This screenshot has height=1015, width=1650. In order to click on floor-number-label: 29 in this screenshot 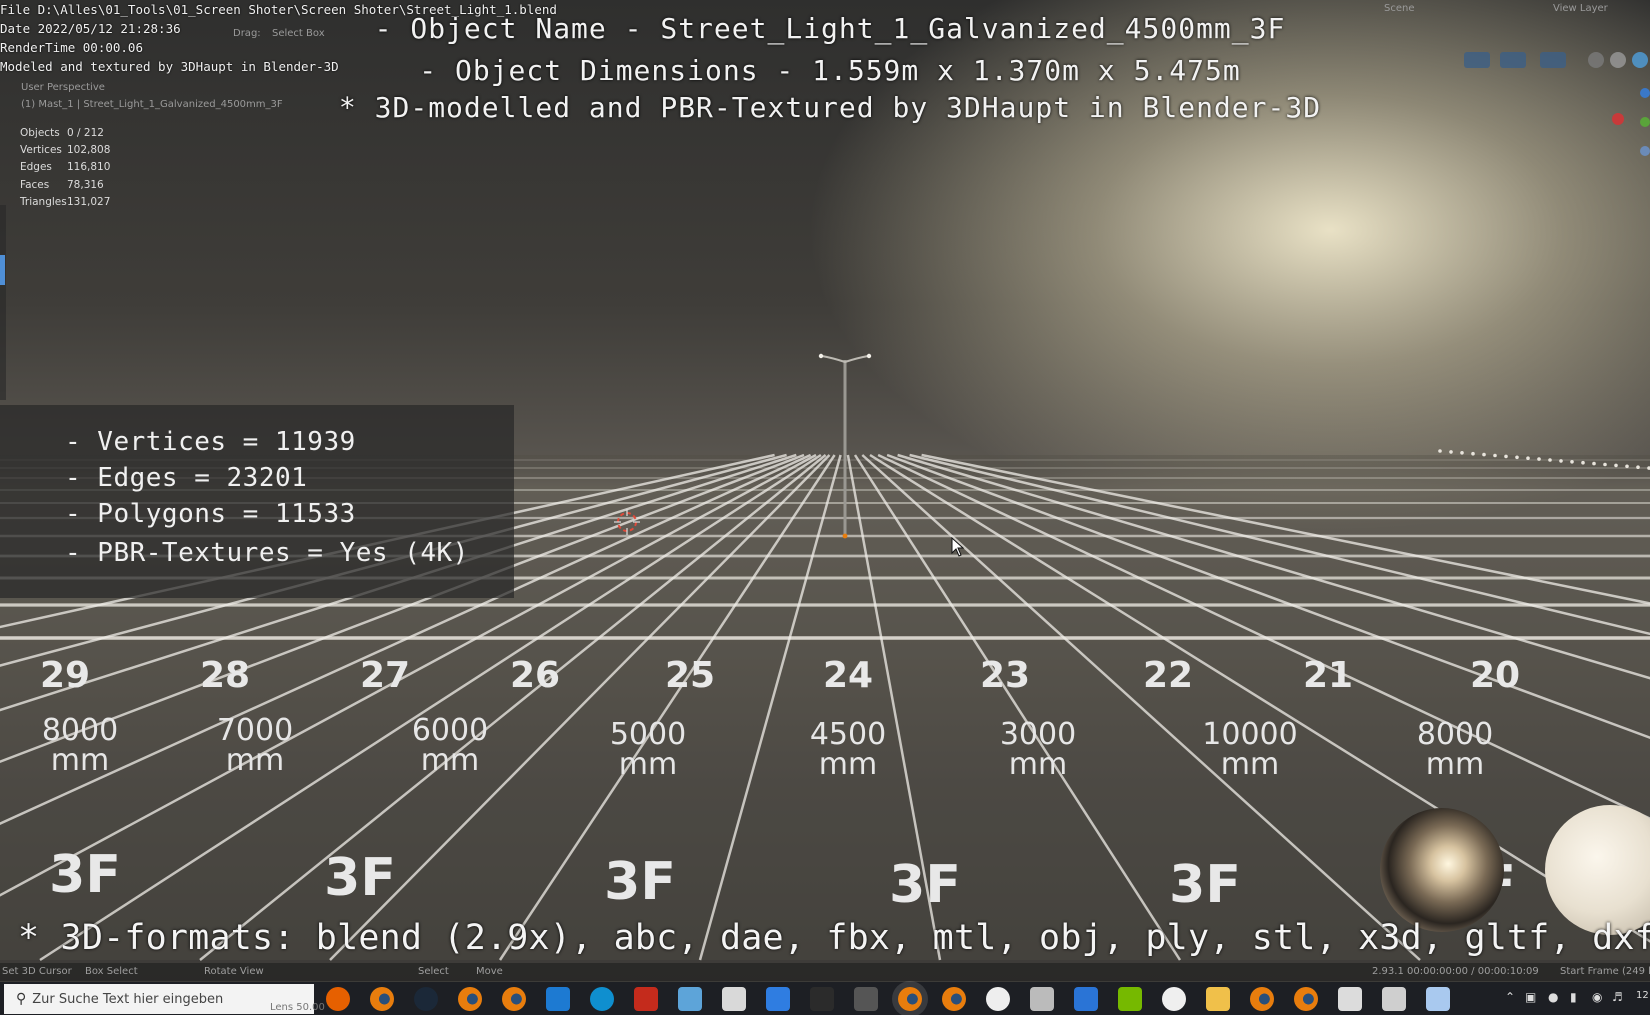, I will do `click(65, 675)`.